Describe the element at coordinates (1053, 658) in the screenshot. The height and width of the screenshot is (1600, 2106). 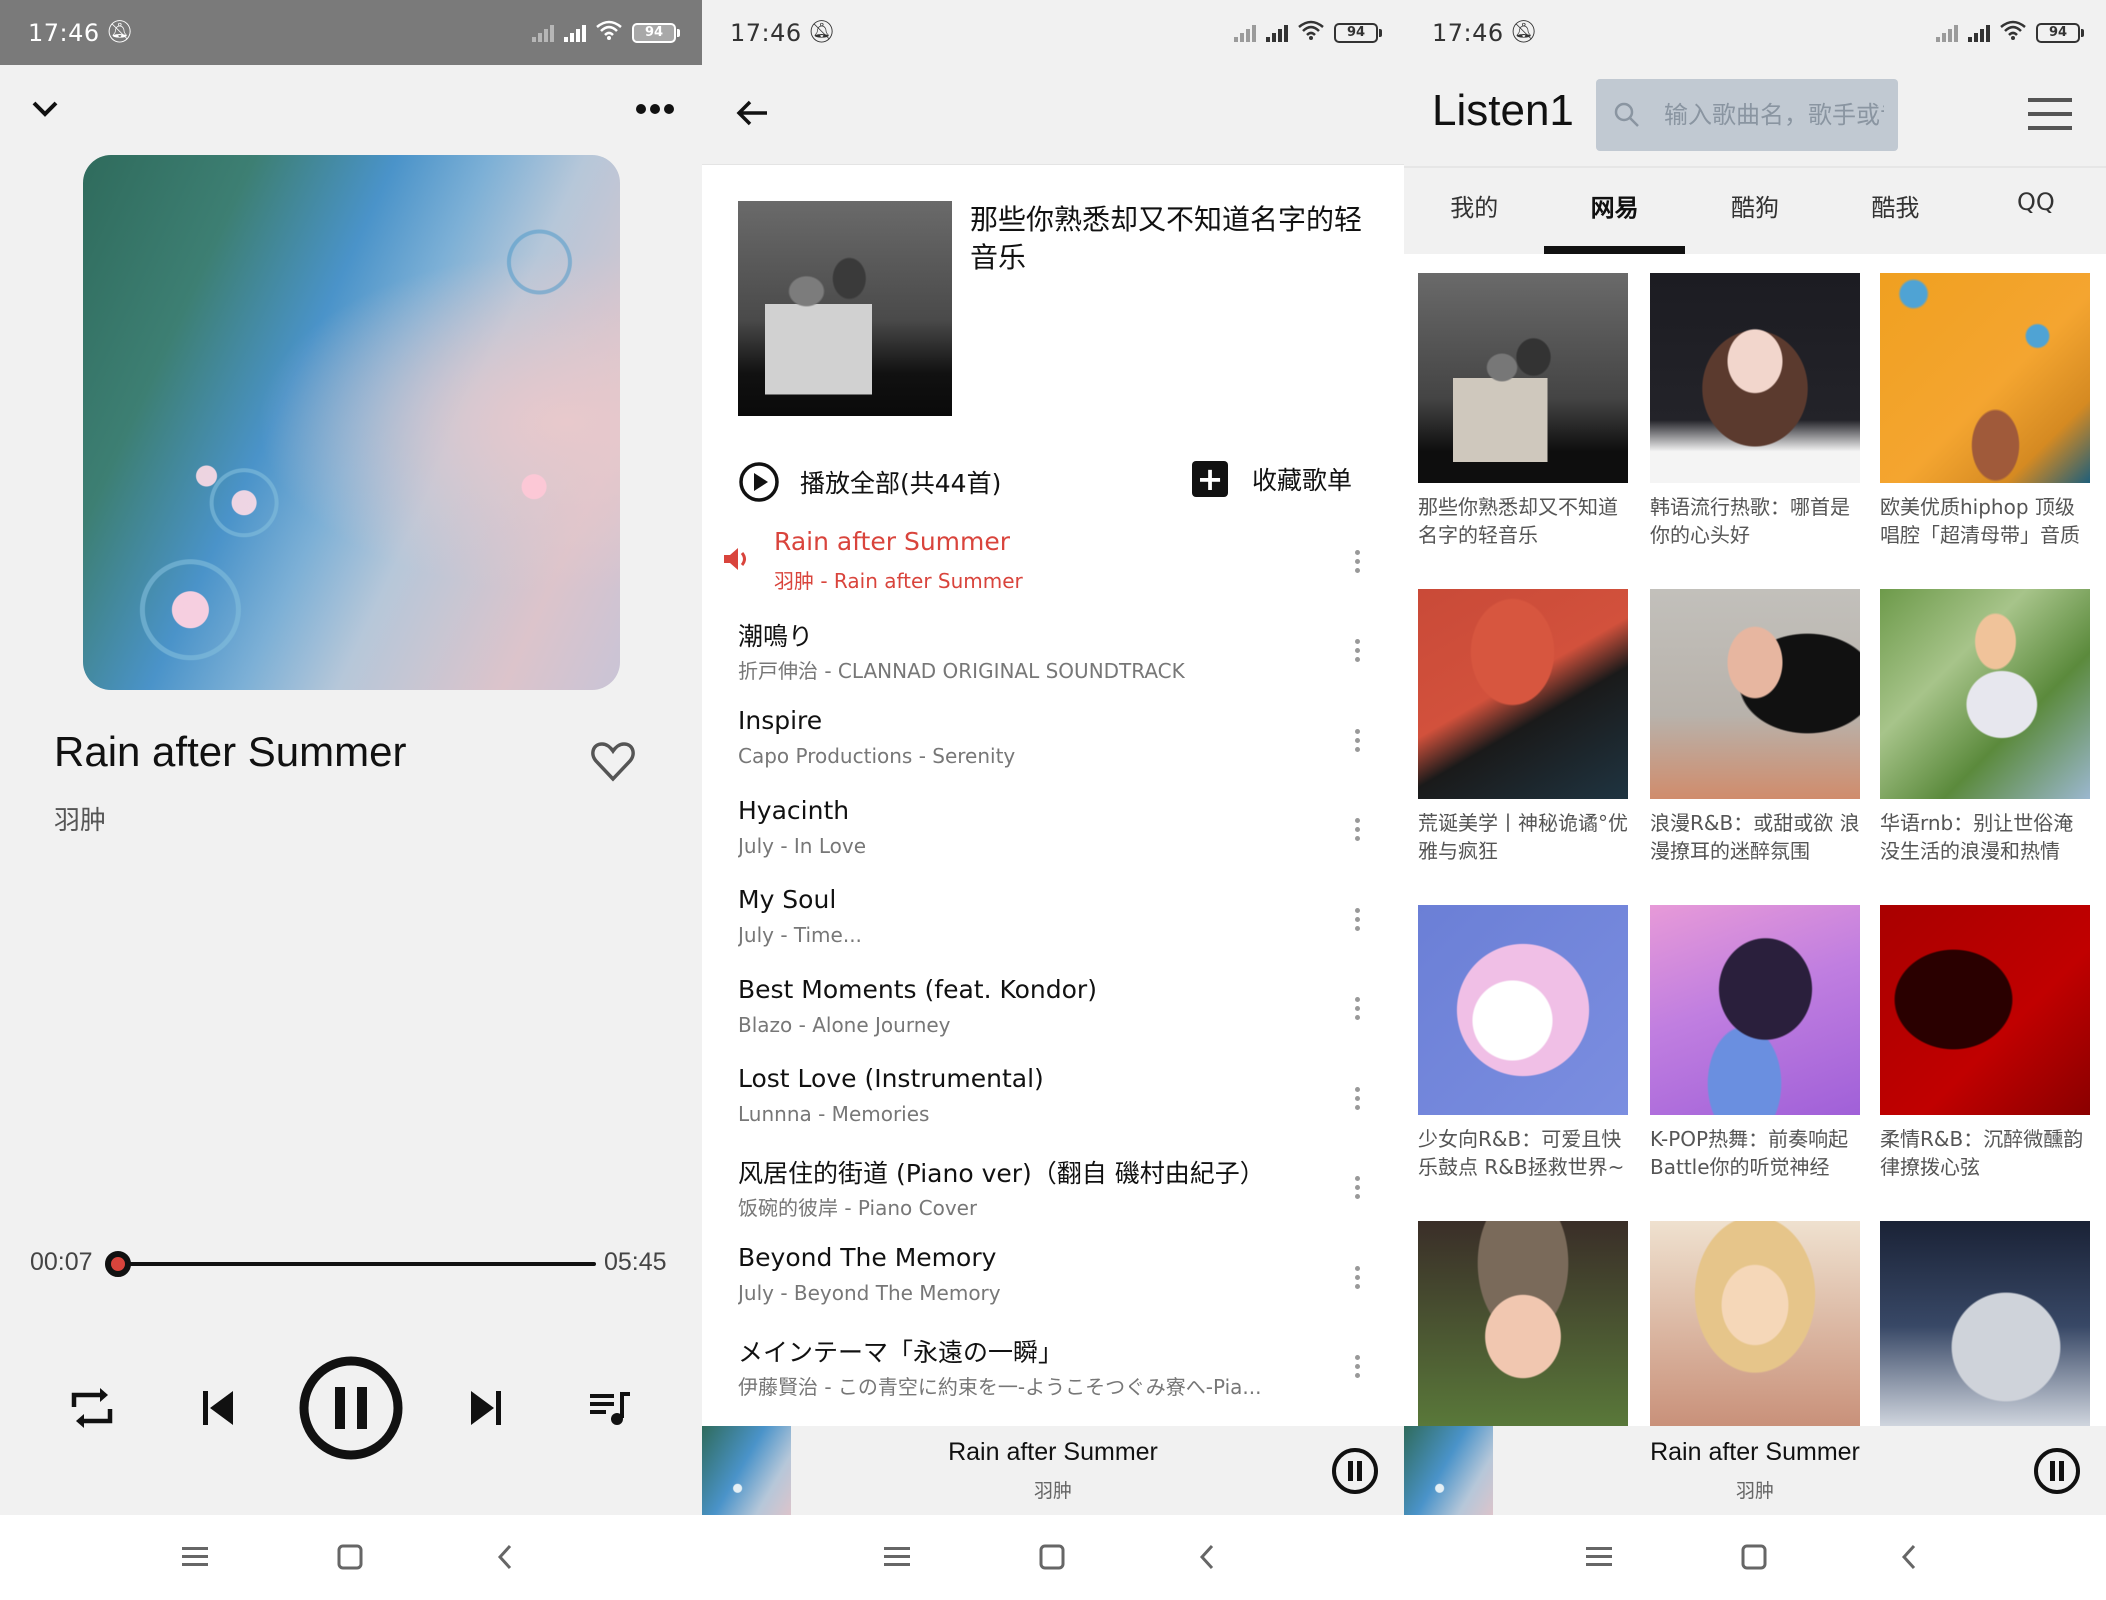
I see `track-row: 潮鳴り 折戸伸治 - CLANNAD ORIGINAL SOUNDTRACK` at that location.